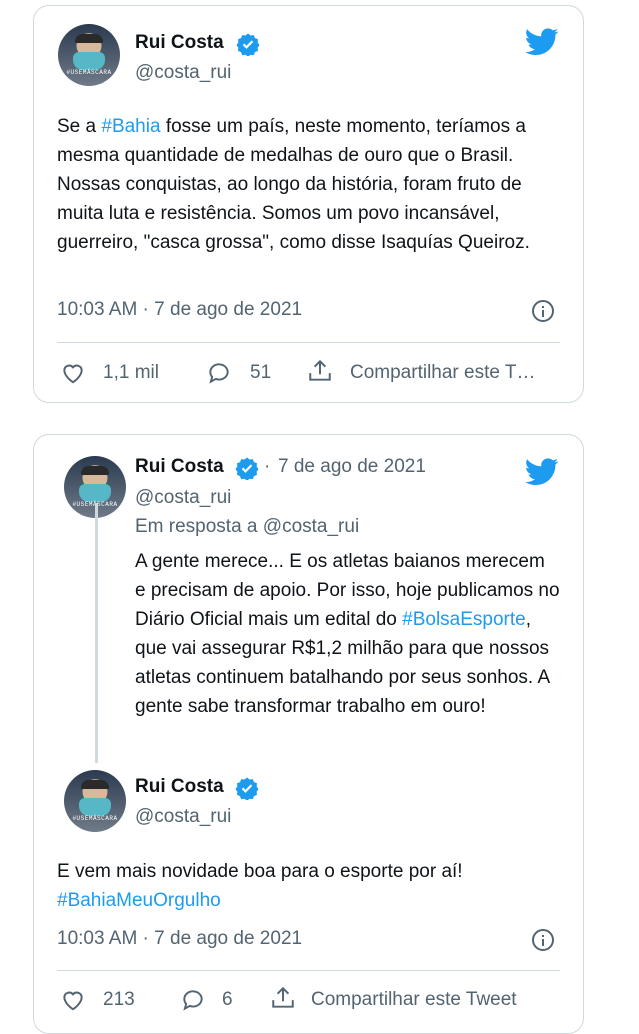 The height and width of the screenshot is (1034, 639). What do you see at coordinates (119, 1000) in the screenshot?
I see `like-count: 213` at bounding box center [119, 1000].